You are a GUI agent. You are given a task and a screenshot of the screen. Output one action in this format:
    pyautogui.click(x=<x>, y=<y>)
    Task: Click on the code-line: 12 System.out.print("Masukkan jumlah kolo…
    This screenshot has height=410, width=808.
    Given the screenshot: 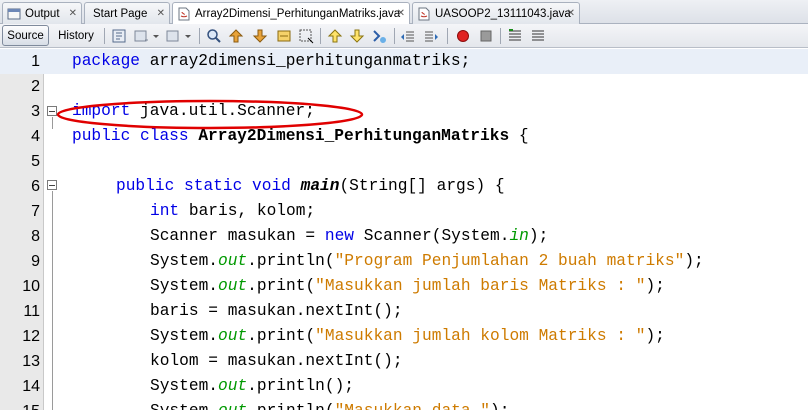 What is the action you would take?
    pyautogui.click(x=404, y=336)
    